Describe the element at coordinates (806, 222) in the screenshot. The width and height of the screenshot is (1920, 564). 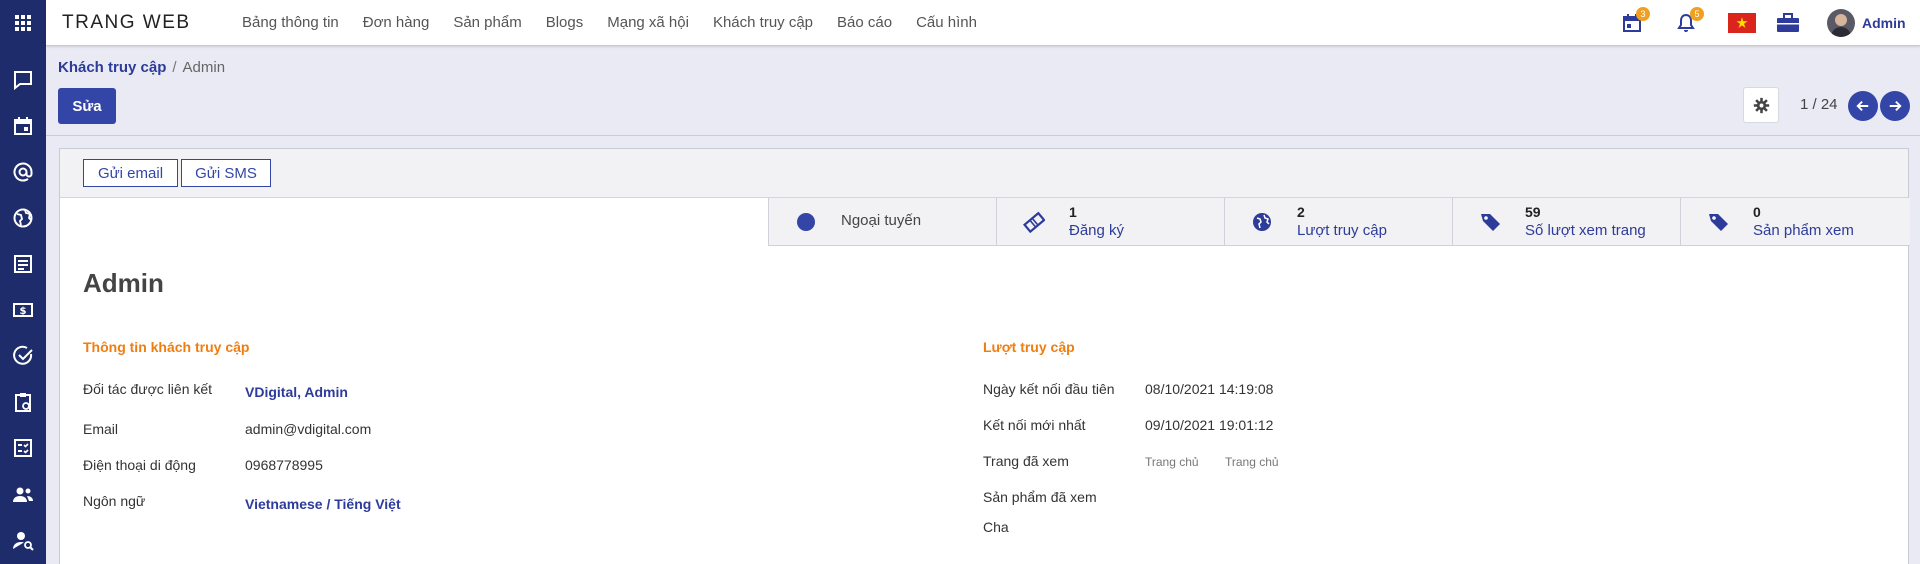
I see `status-dot-icon` at that location.